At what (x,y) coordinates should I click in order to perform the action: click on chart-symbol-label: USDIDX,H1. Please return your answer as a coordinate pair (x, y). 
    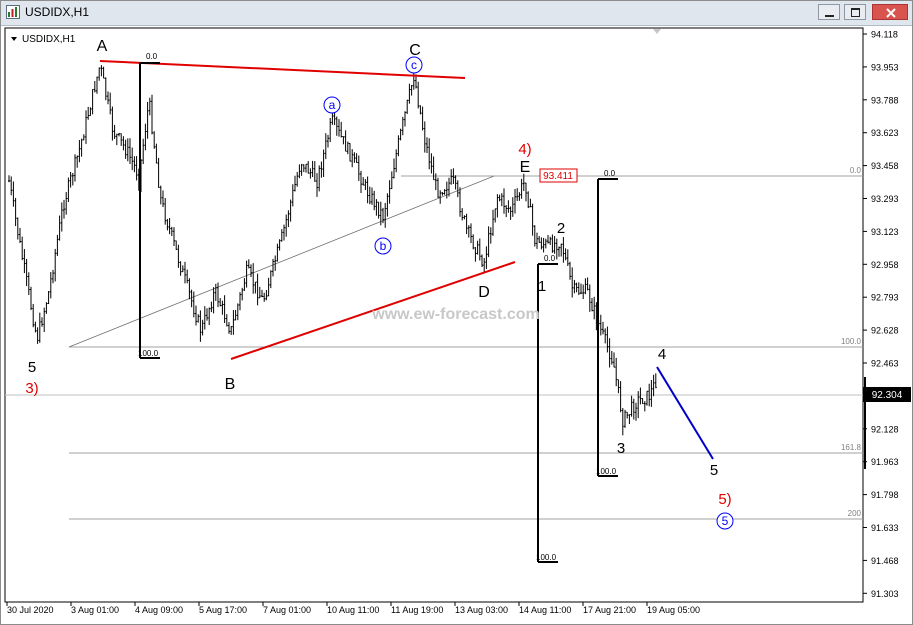
    Looking at the image, I should click on (49, 39).